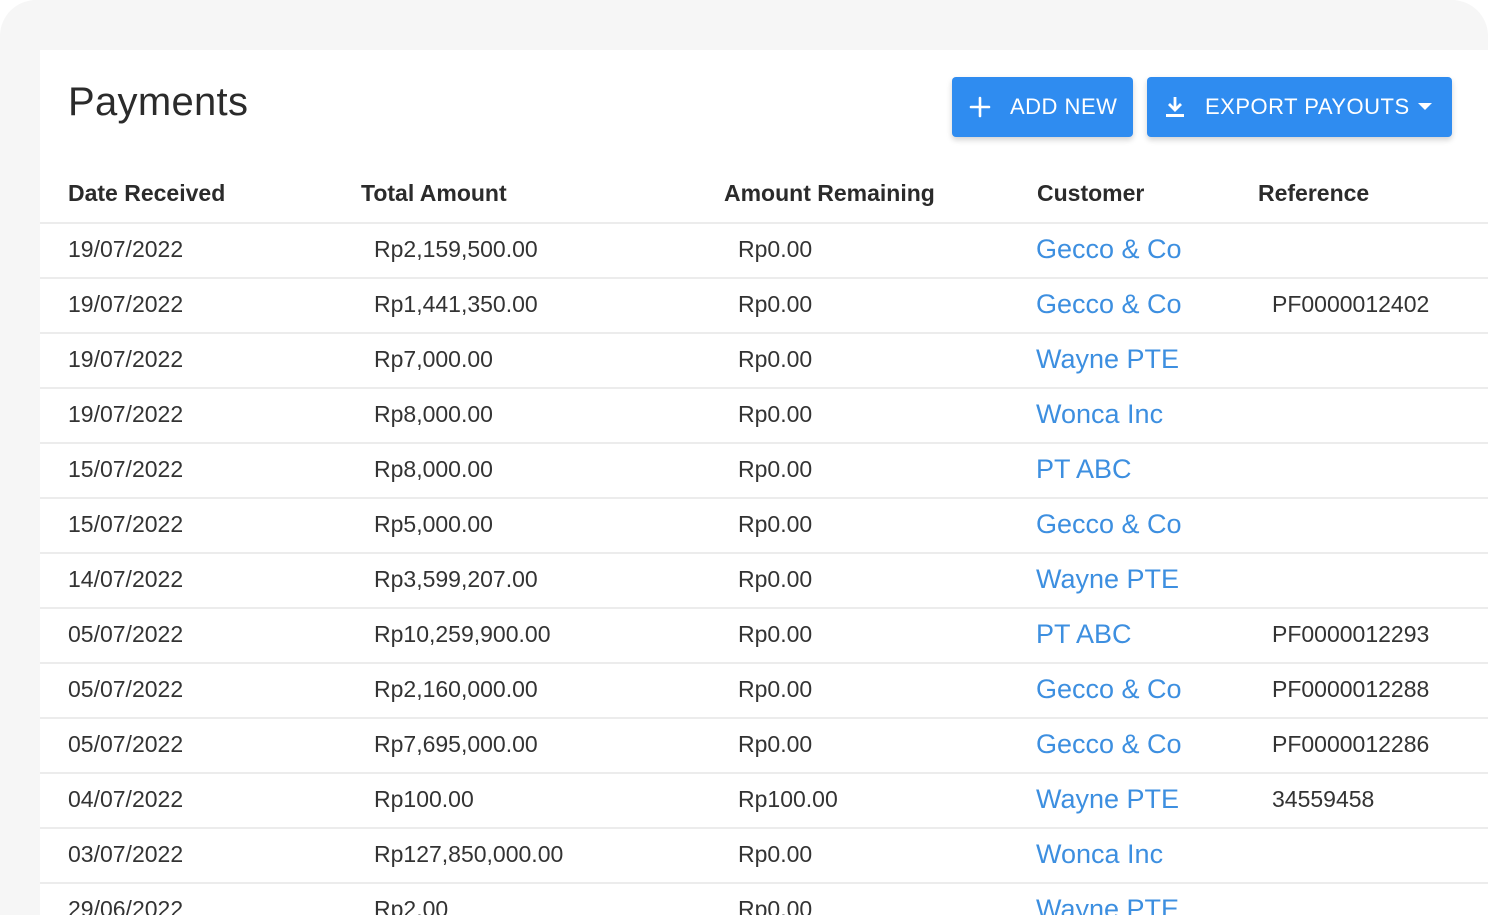 The width and height of the screenshot is (1488, 915). I want to click on date-cell: 03/07/2022, so click(126, 854).